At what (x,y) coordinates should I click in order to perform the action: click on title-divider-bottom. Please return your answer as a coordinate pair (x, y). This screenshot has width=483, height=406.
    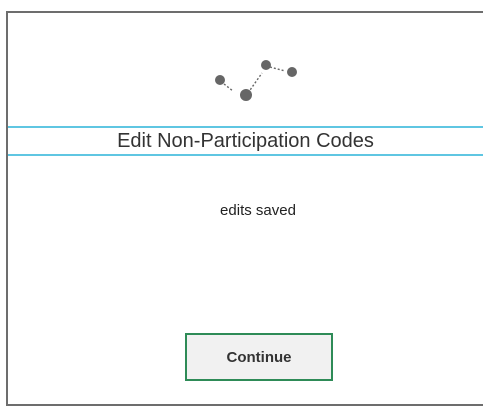
    Looking at the image, I should click on (245, 155).